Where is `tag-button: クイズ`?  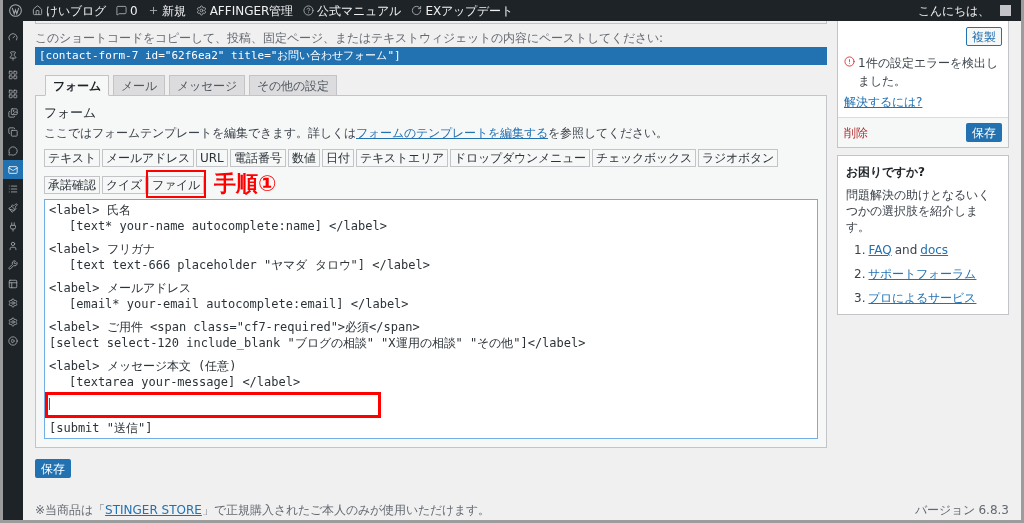
tag-button: クイズ is located at coordinates (124, 184).